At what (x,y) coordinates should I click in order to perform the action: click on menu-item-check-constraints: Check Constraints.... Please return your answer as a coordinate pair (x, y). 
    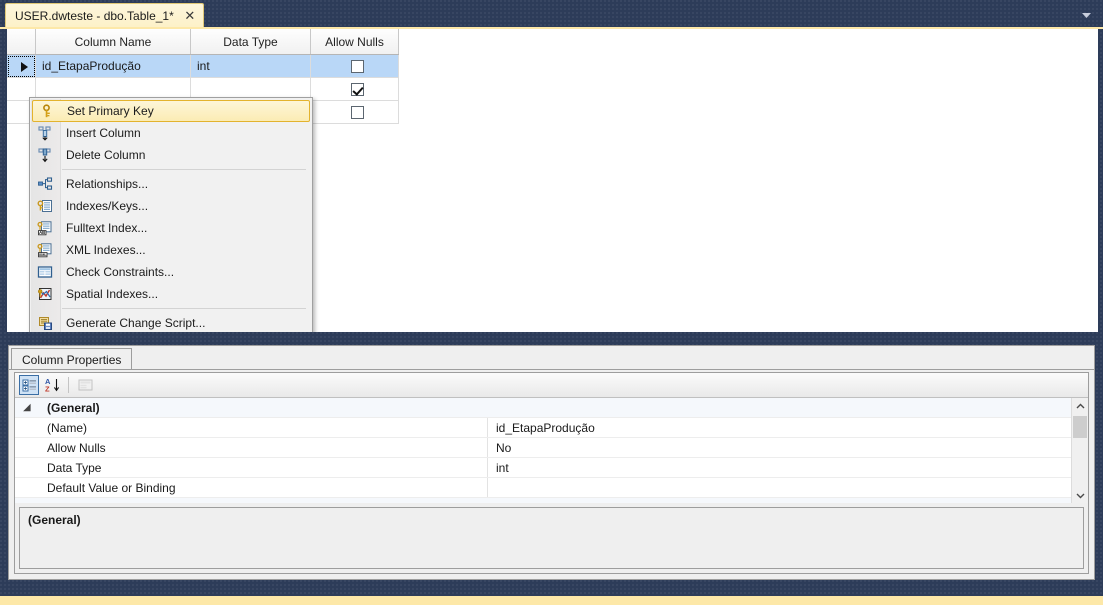
    Looking at the image, I should click on (171, 272).